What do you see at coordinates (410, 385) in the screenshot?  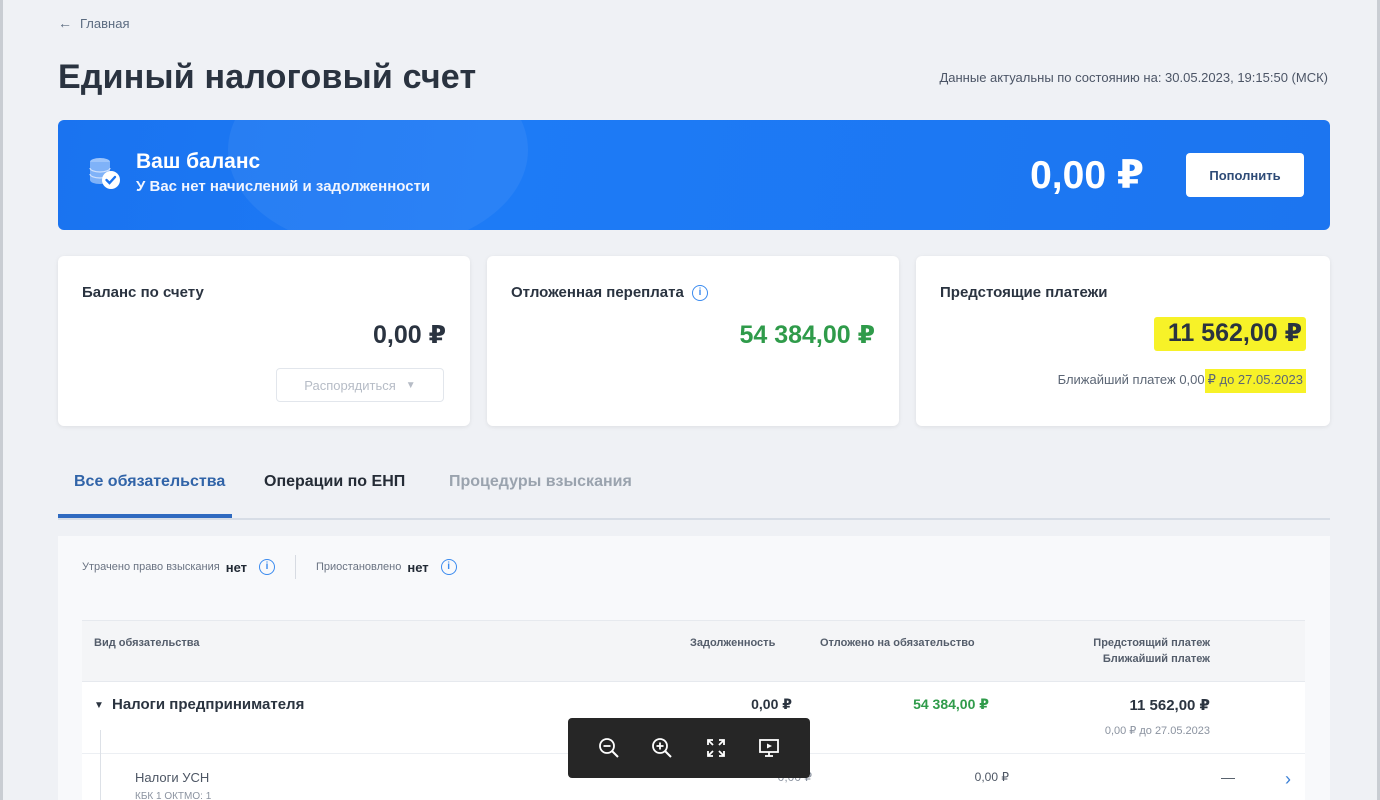 I see `chevron-down-icon: ▼` at bounding box center [410, 385].